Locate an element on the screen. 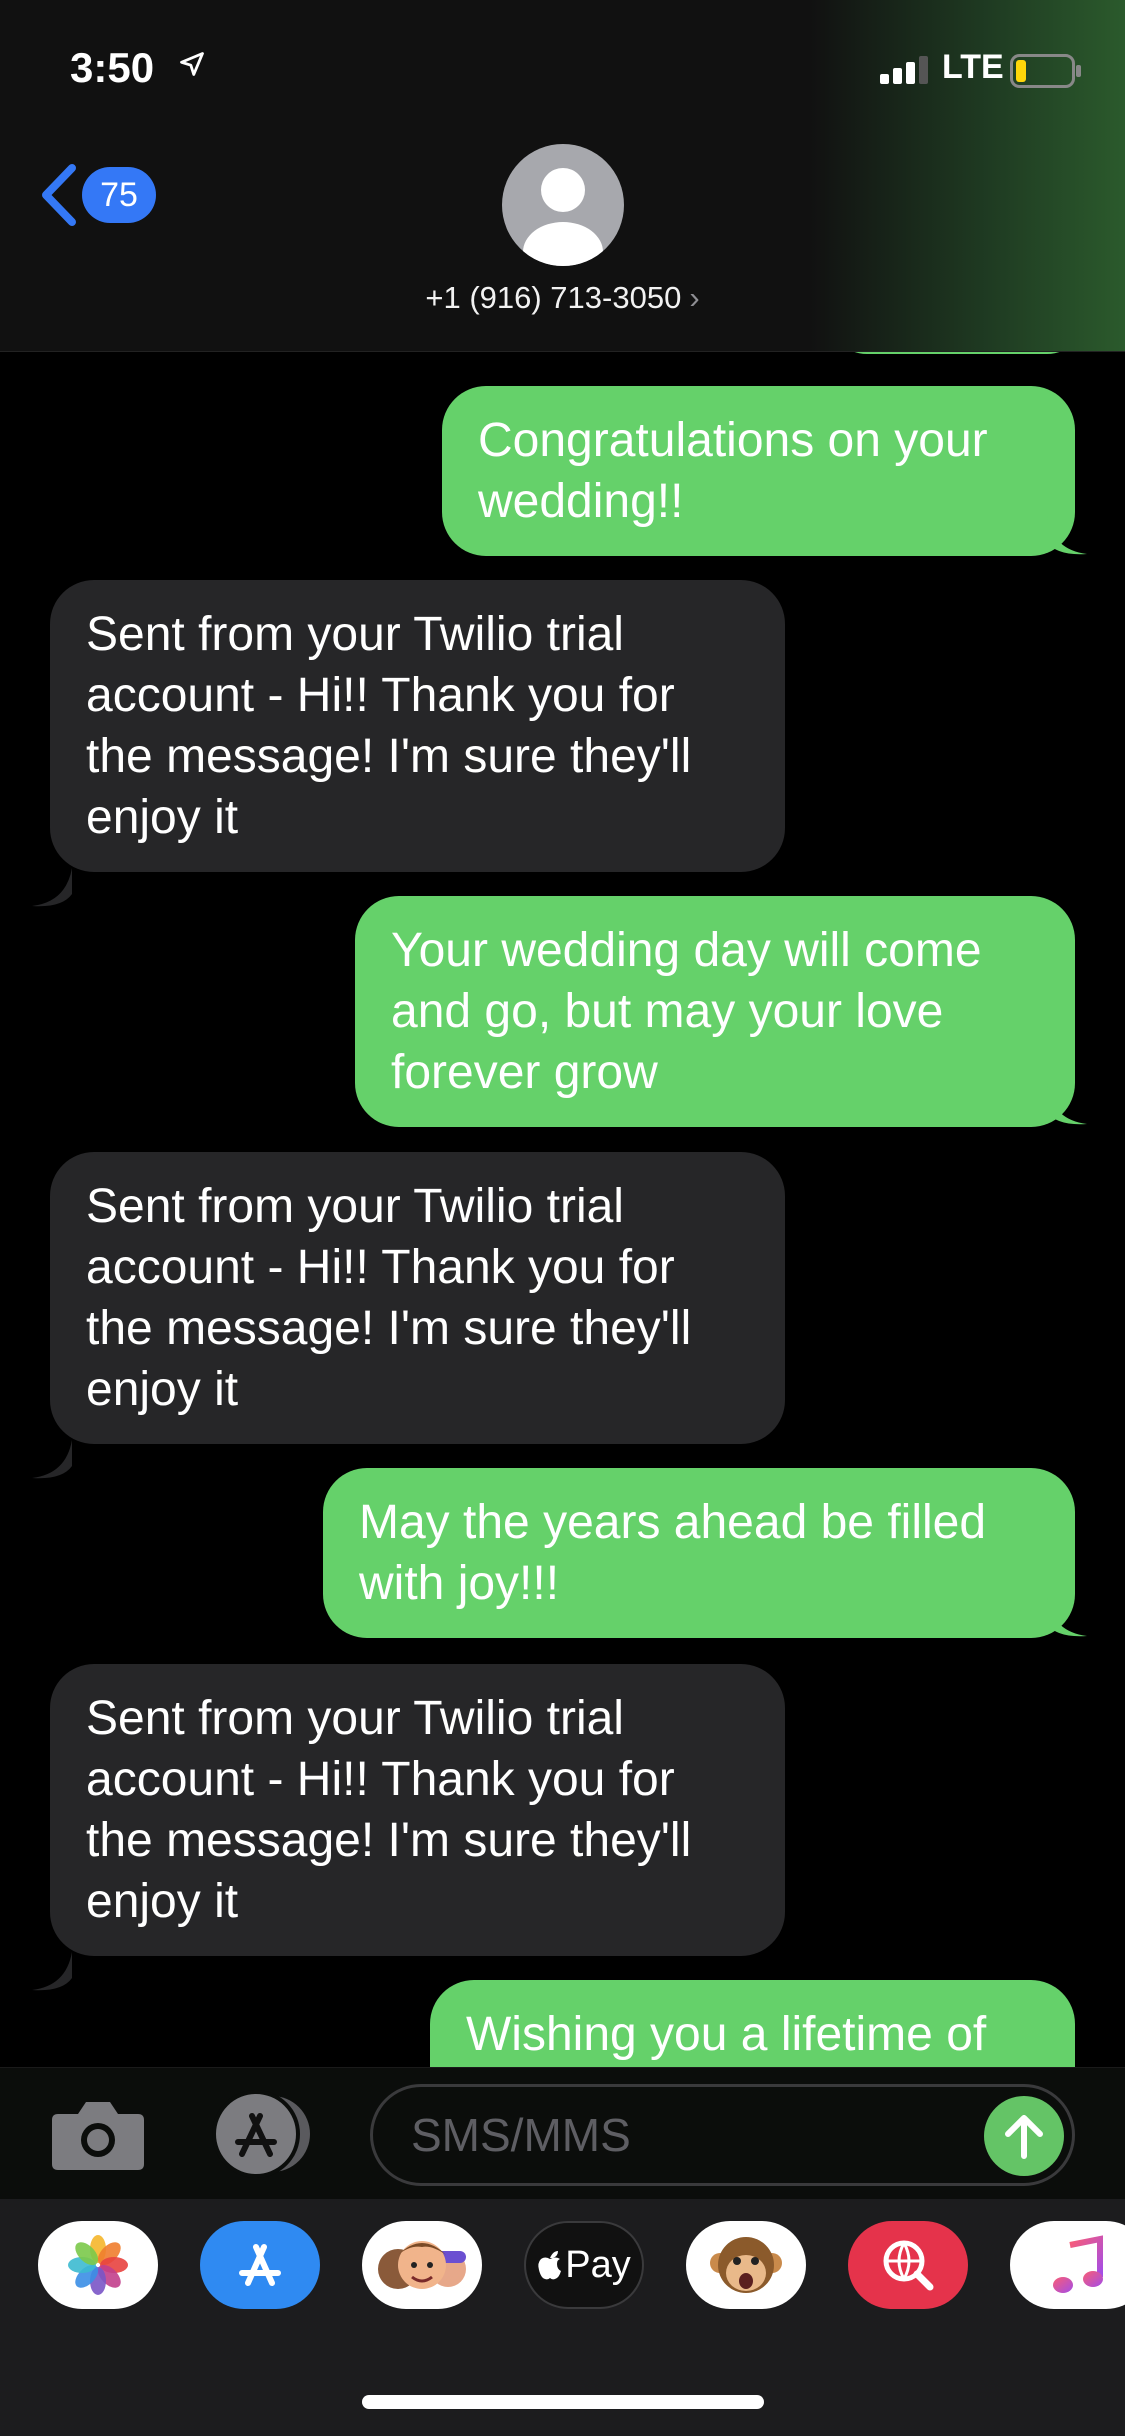 The image size is (1125, 2436). network-type: LTE is located at coordinates (973, 67).